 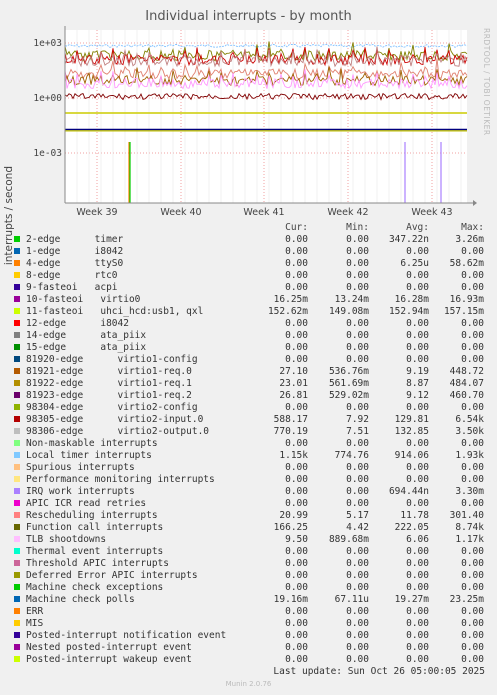 I want to click on legend-series-name: Nested posted-interrupt event, so click(x=109, y=647).